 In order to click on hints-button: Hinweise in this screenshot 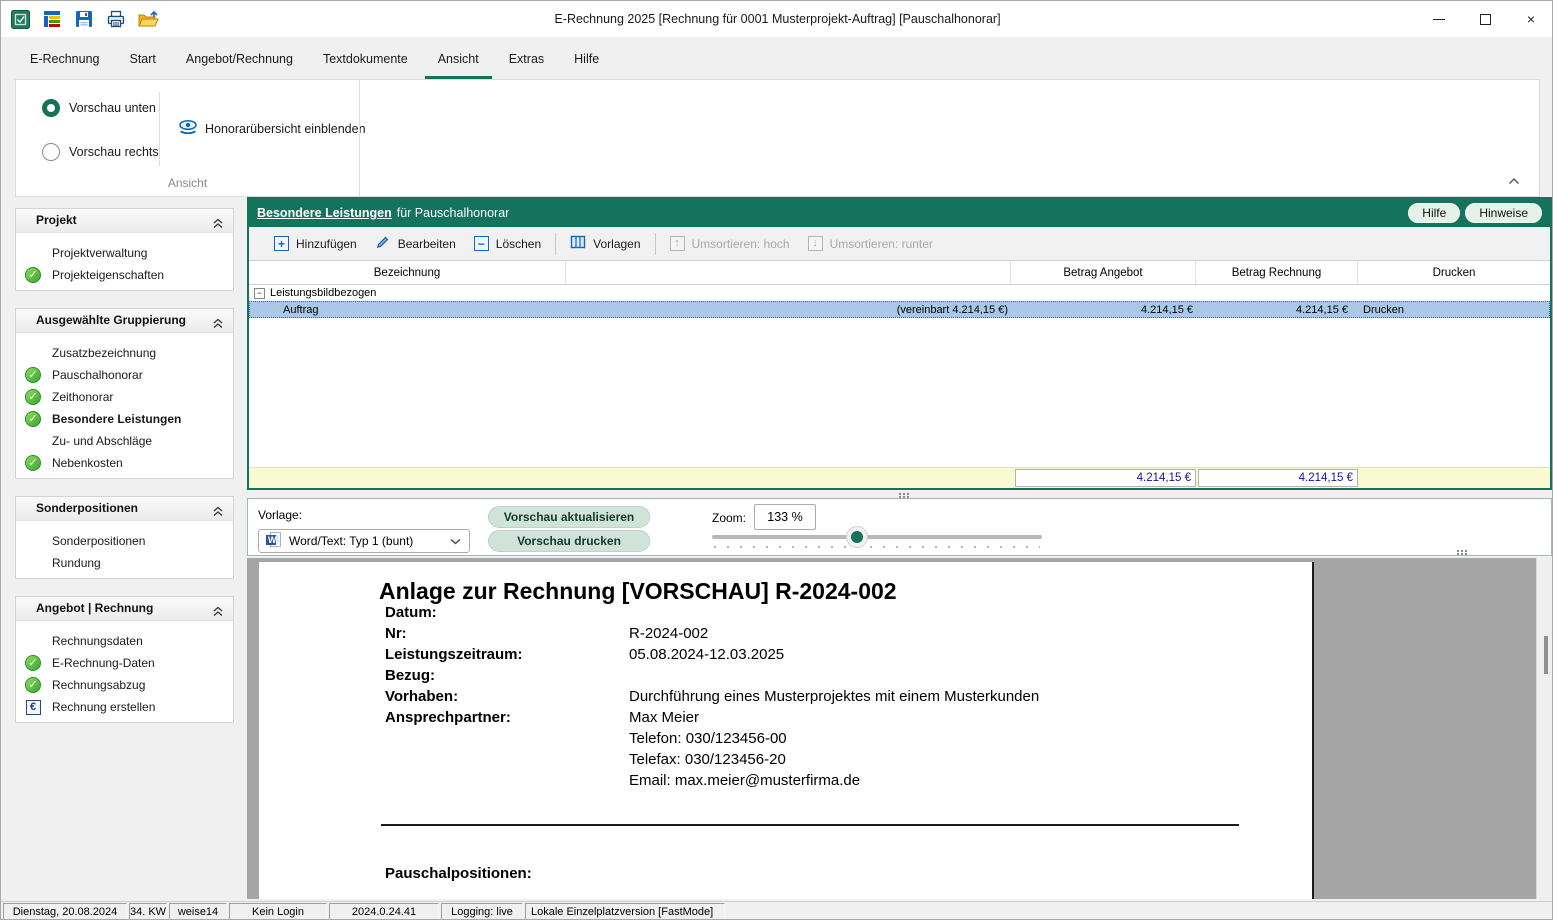, I will do `click(1503, 213)`.